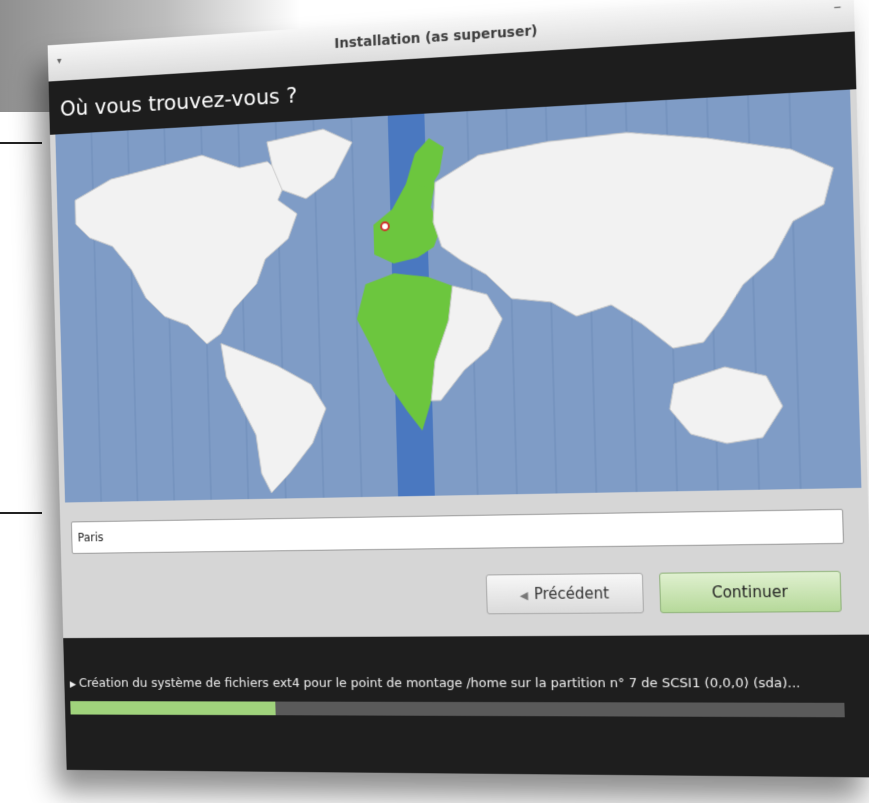 This screenshot has height=803, width=869. Describe the element at coordinates (274, 417) in the screenshot. I see `south-america` at that location.